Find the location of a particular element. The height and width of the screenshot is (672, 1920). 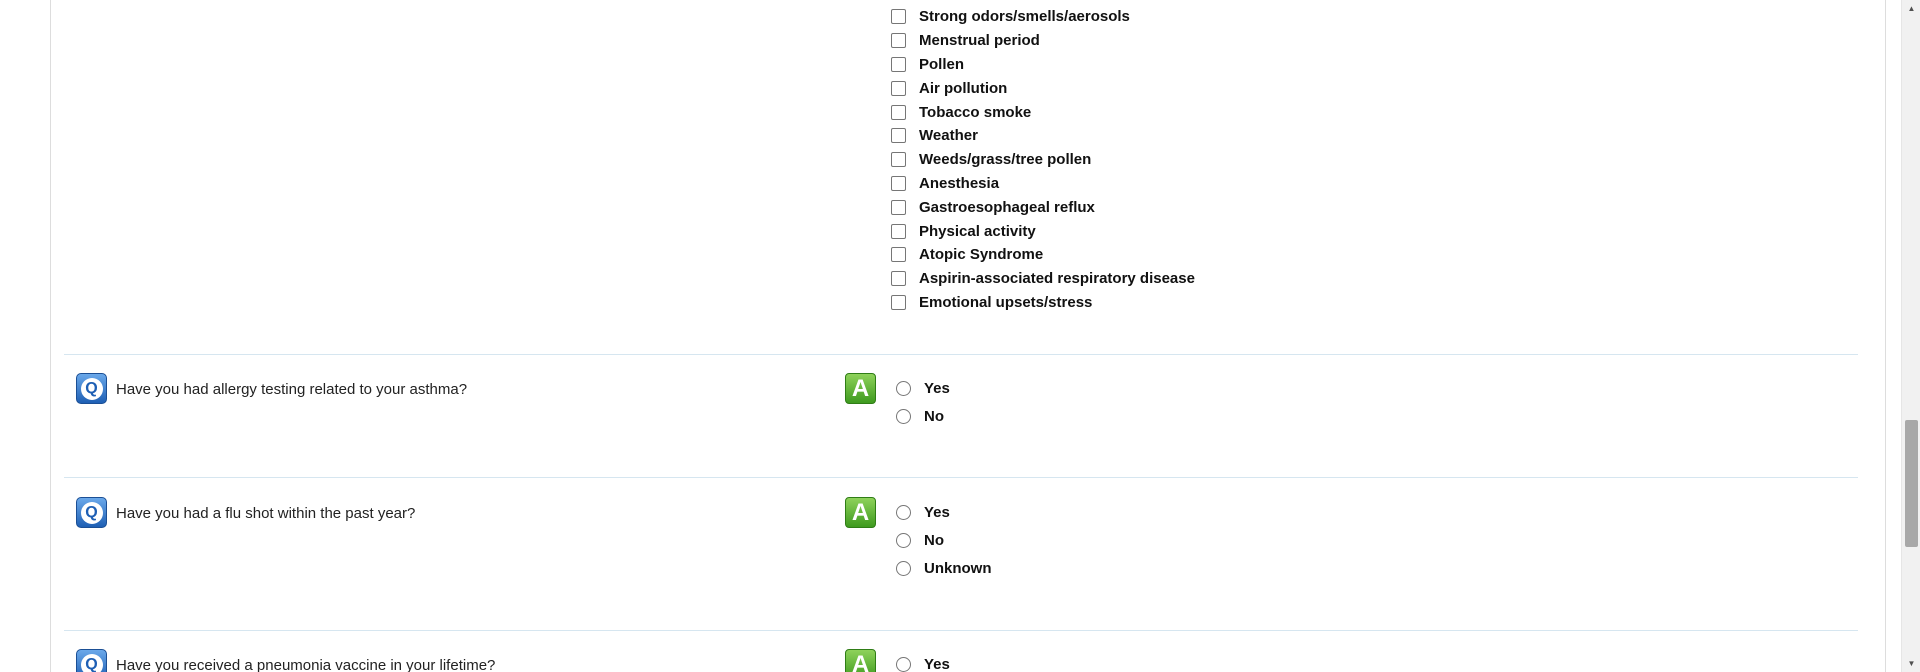

radio-group: Yes No is located at coordinates (923, 402).